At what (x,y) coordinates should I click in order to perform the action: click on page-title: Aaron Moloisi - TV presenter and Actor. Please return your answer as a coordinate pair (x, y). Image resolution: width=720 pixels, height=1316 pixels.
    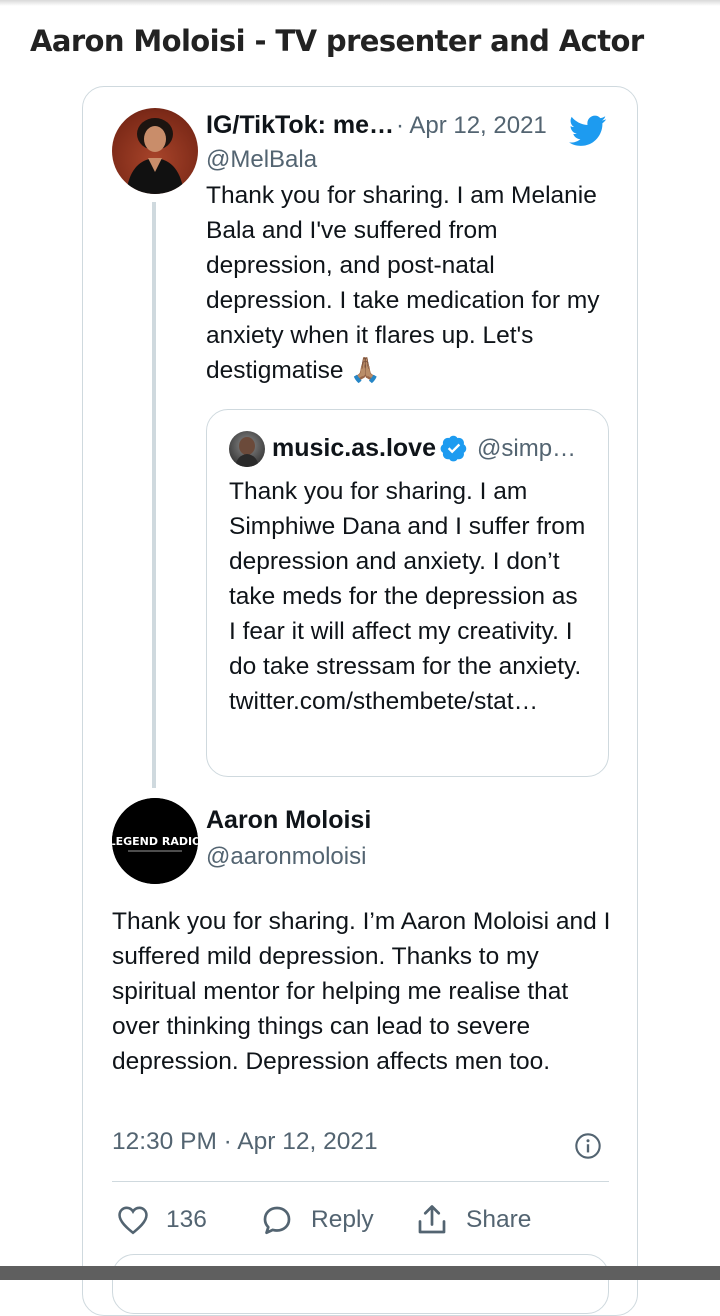
    Looking at the image, I should click on (337, 41).